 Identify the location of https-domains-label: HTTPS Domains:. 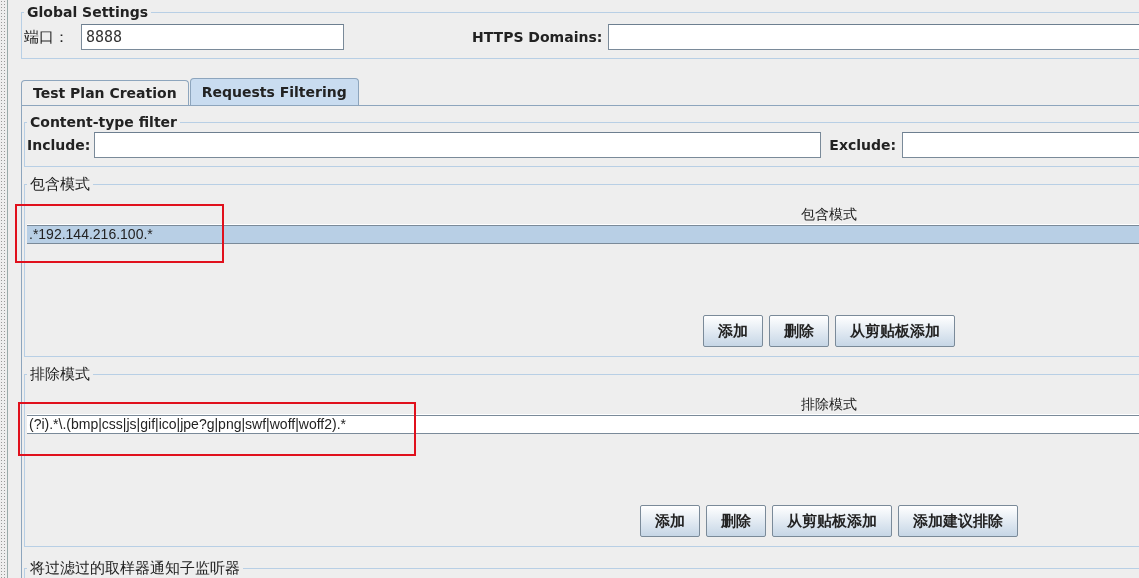
(537, 37).